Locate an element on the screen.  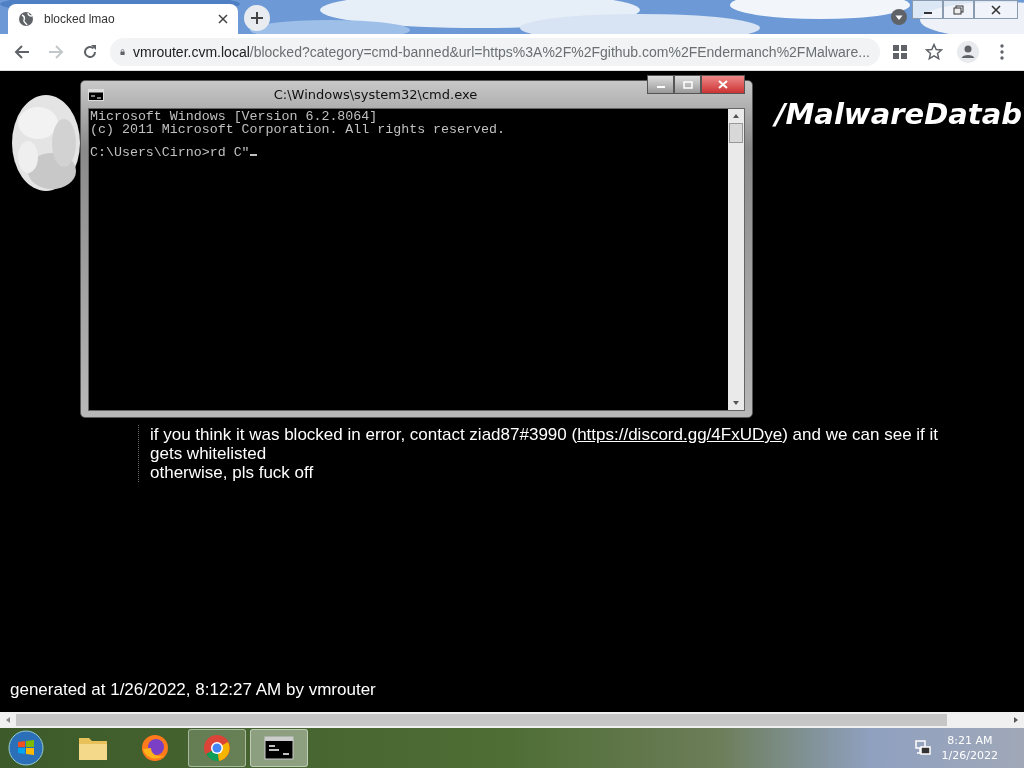
back-arrow-icon is located at coordinates (22, 52).